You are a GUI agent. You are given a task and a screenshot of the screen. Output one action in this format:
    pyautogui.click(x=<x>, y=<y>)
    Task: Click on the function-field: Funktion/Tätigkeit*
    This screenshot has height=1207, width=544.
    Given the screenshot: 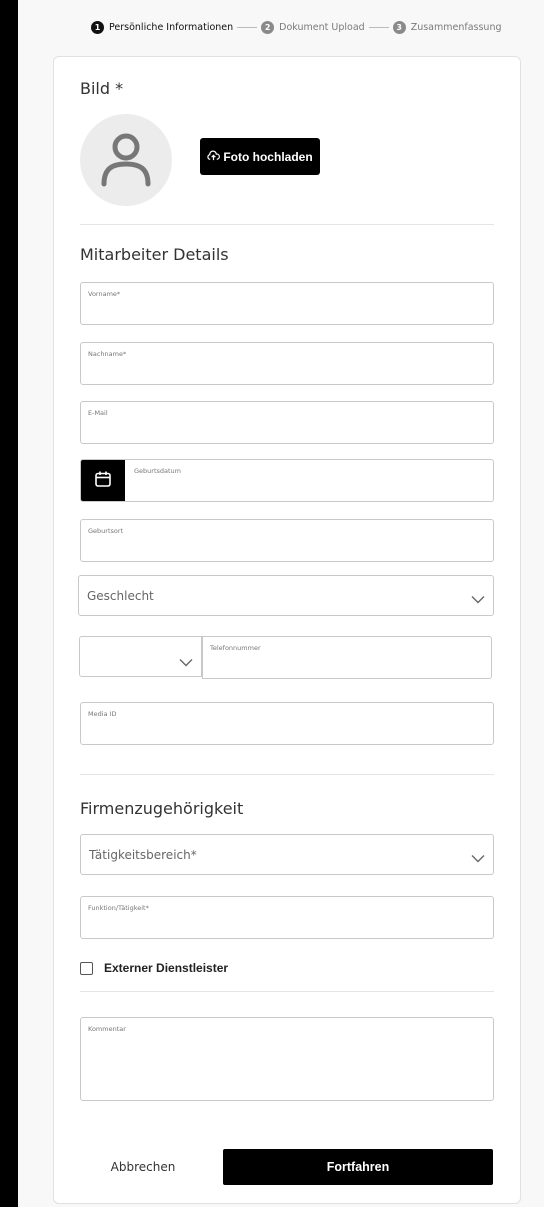 What is the action you would take?
    pyautogui.click(x=287, y=917)
    